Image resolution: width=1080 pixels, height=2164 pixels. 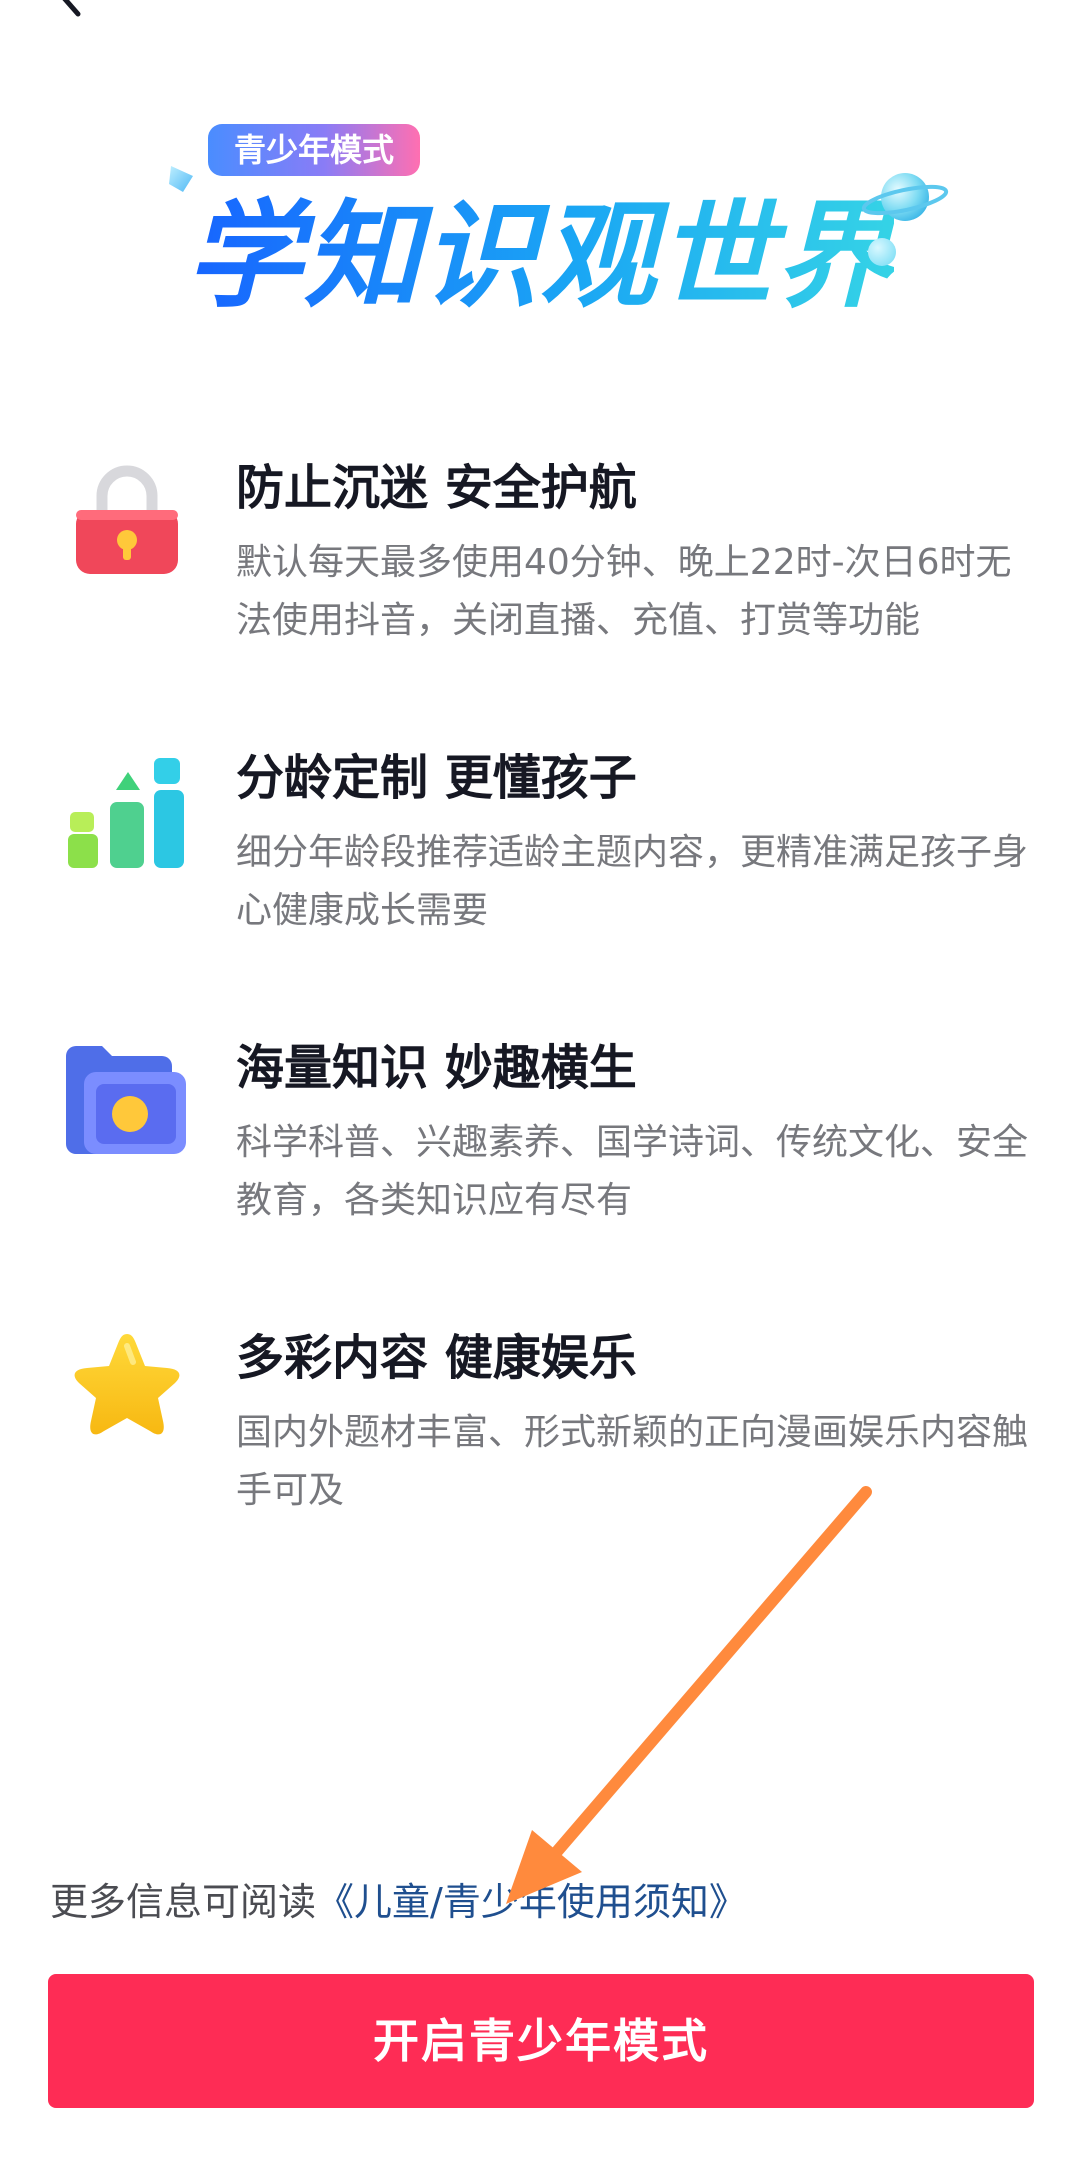 What do you see at coordinates (905, 197) in the screenshot?
I see `planet-icon` at bounding box center [905, 197].